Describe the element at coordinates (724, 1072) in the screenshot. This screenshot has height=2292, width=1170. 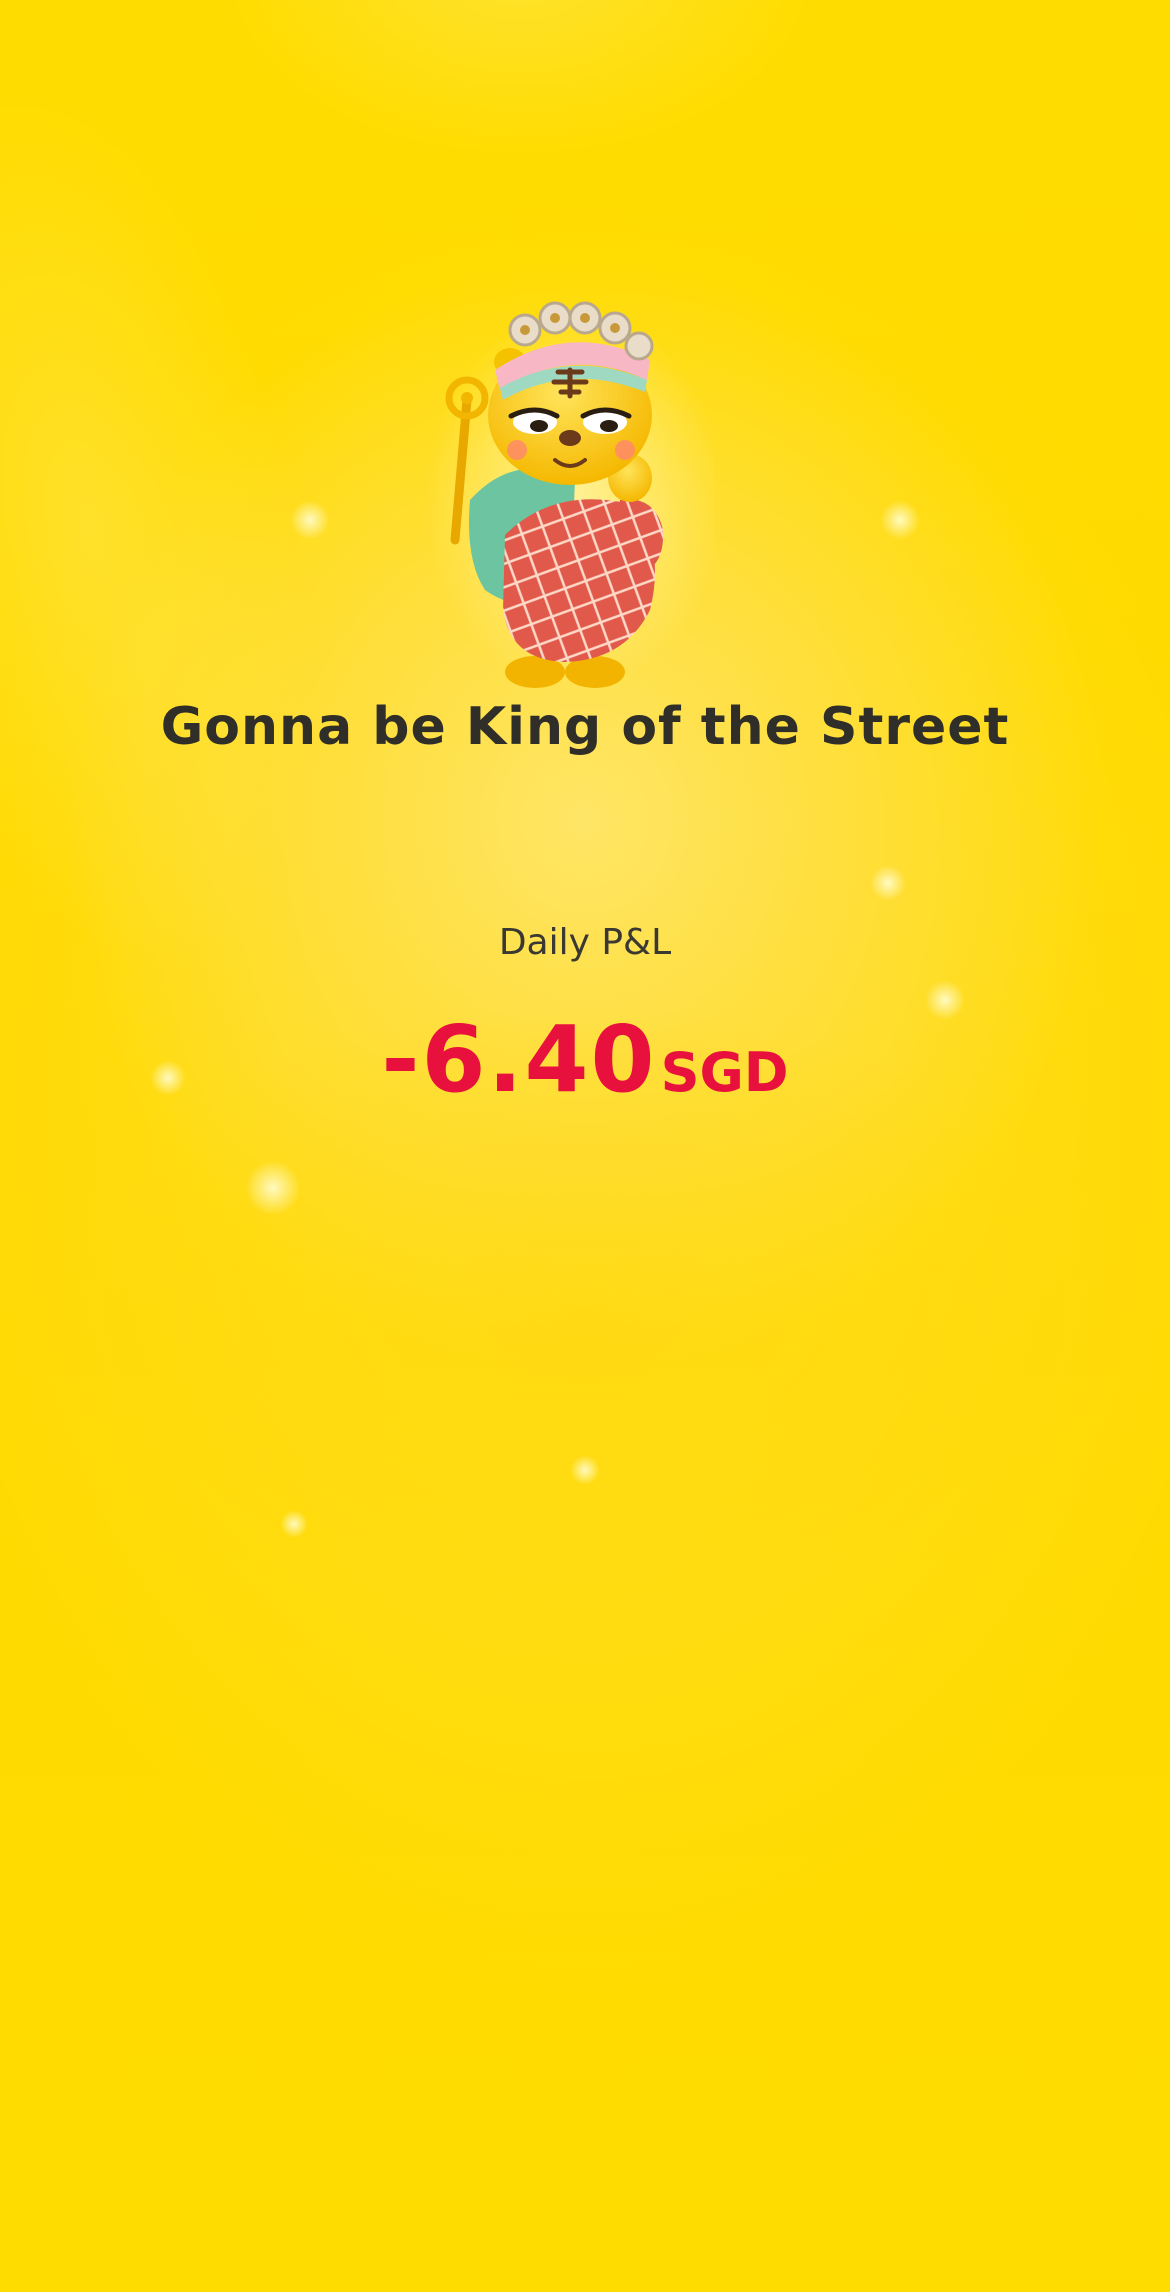
I see `daily-pnl-currency: SGD` at that location.